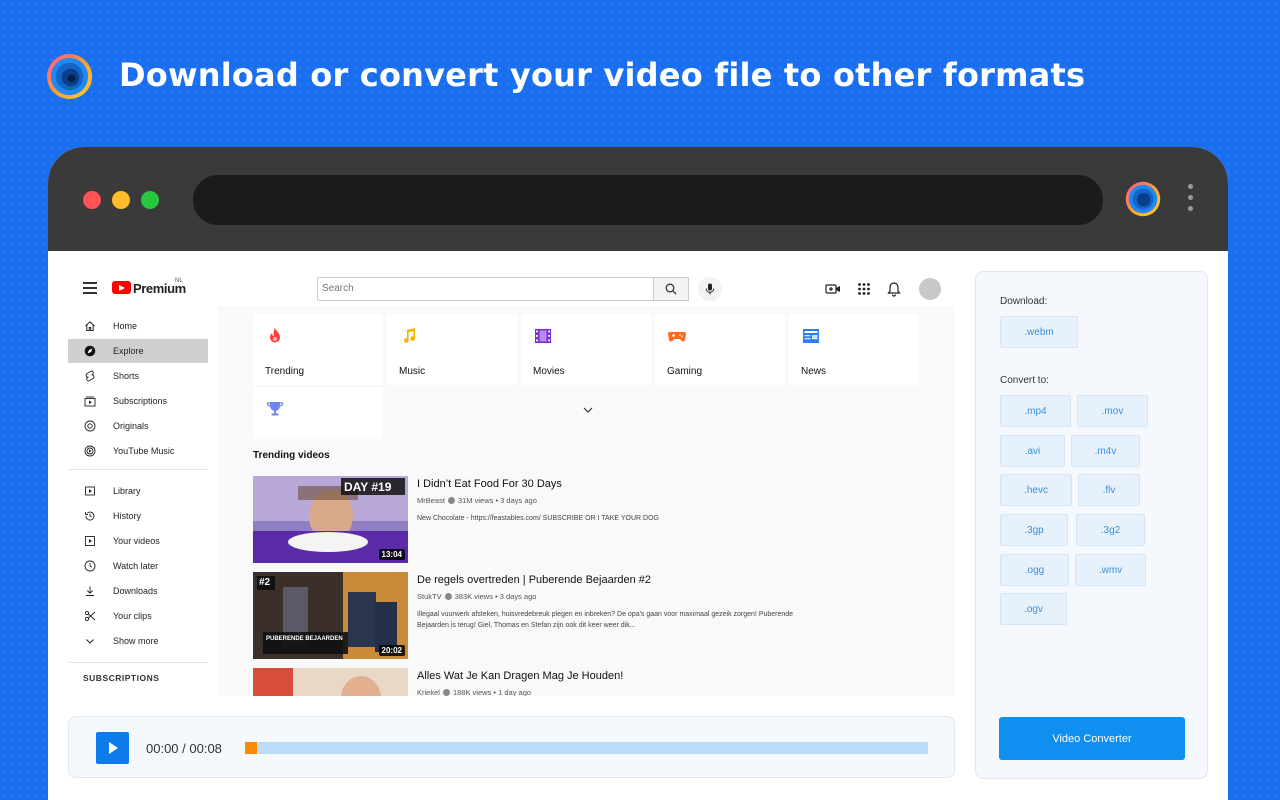 This screenshot has height=800, width=1280. I want to click on category-music: Music, so click(452, 349).